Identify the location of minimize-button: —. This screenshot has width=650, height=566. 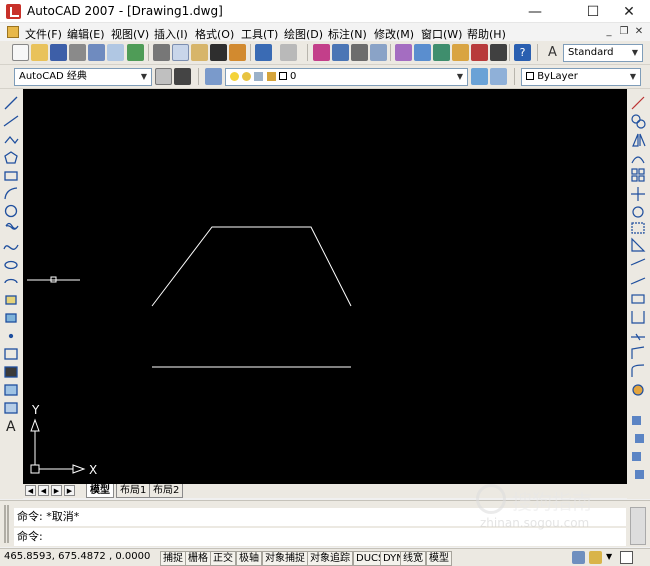
(535, 11).